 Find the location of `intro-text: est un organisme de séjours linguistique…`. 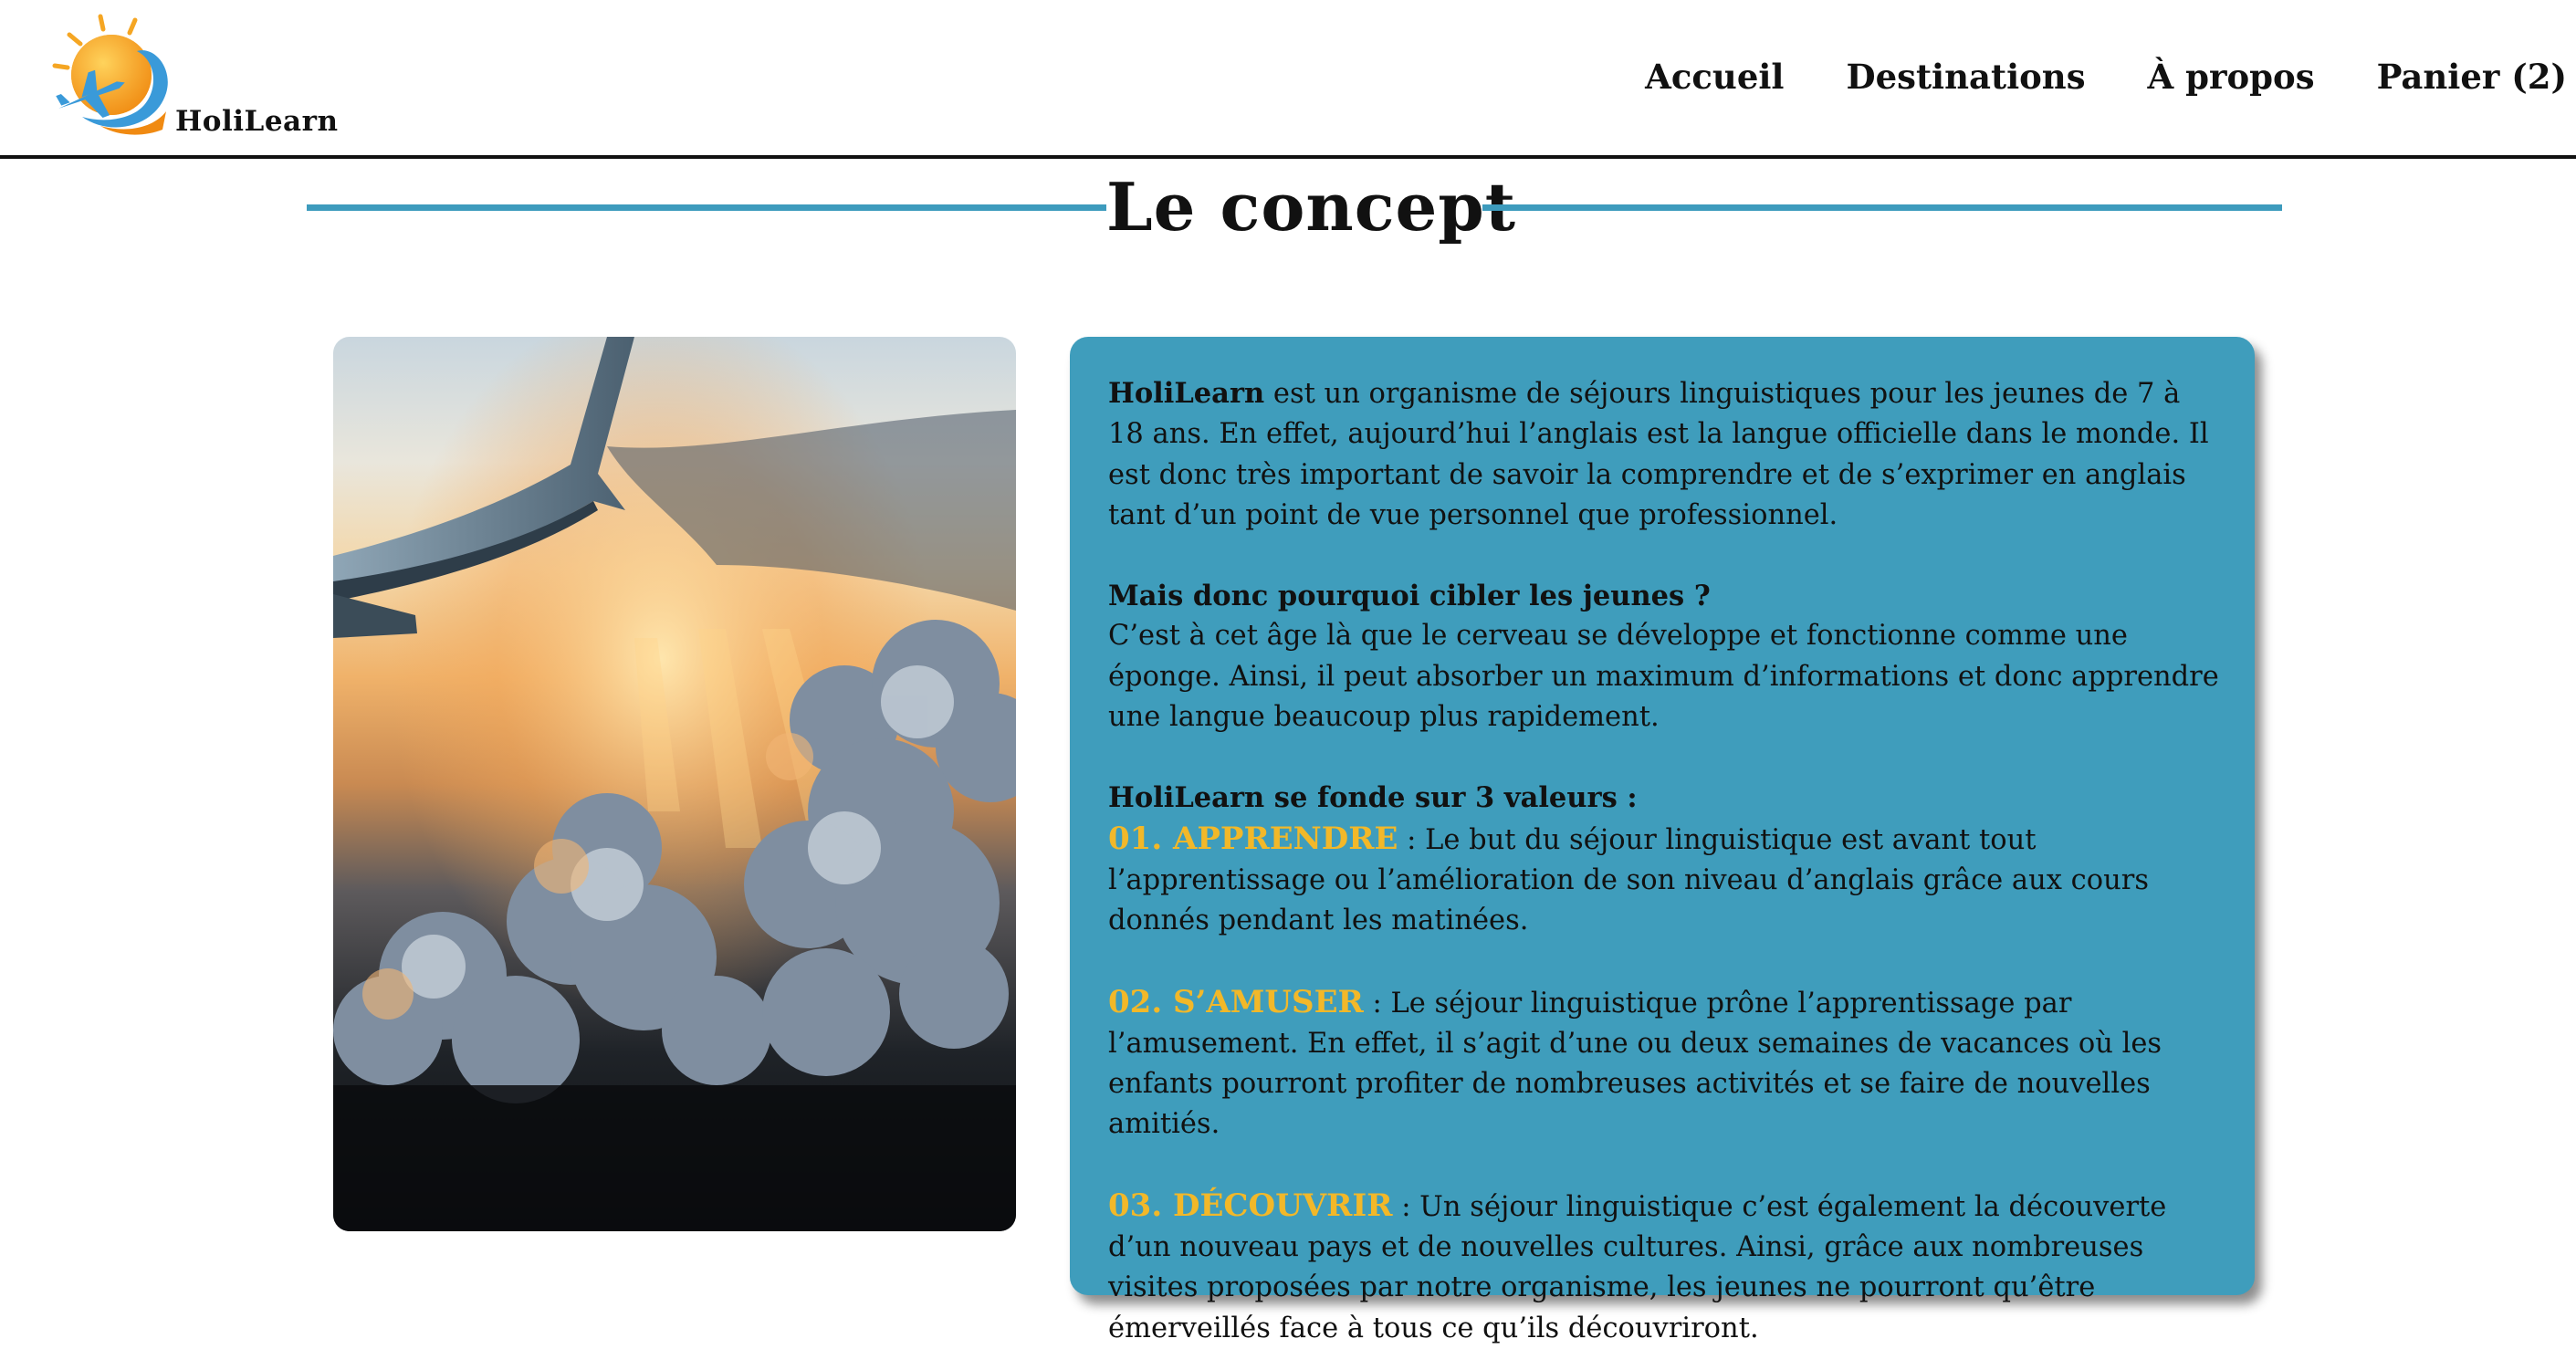

intro-text: est un organisme de séjours linguistique… is located at coordinates (1659, 454).